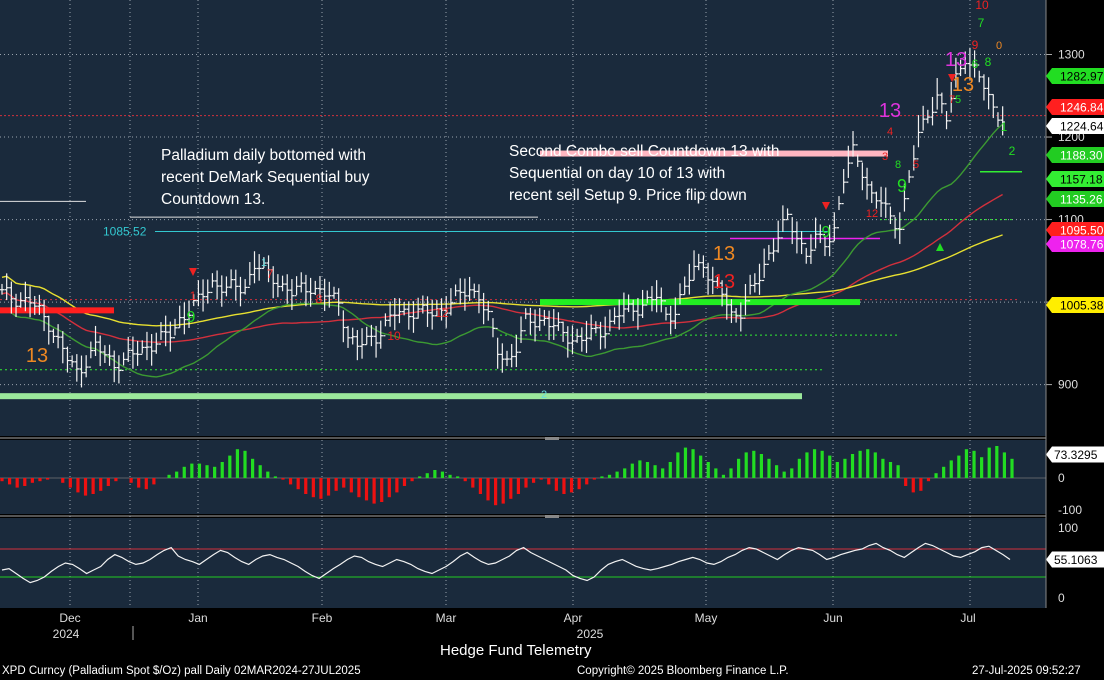 The width and height of the screenshot is (1104, 680). Describe the element at coordinates (885, 157) in the screenshot. I see `demark-label: 3` at that location.